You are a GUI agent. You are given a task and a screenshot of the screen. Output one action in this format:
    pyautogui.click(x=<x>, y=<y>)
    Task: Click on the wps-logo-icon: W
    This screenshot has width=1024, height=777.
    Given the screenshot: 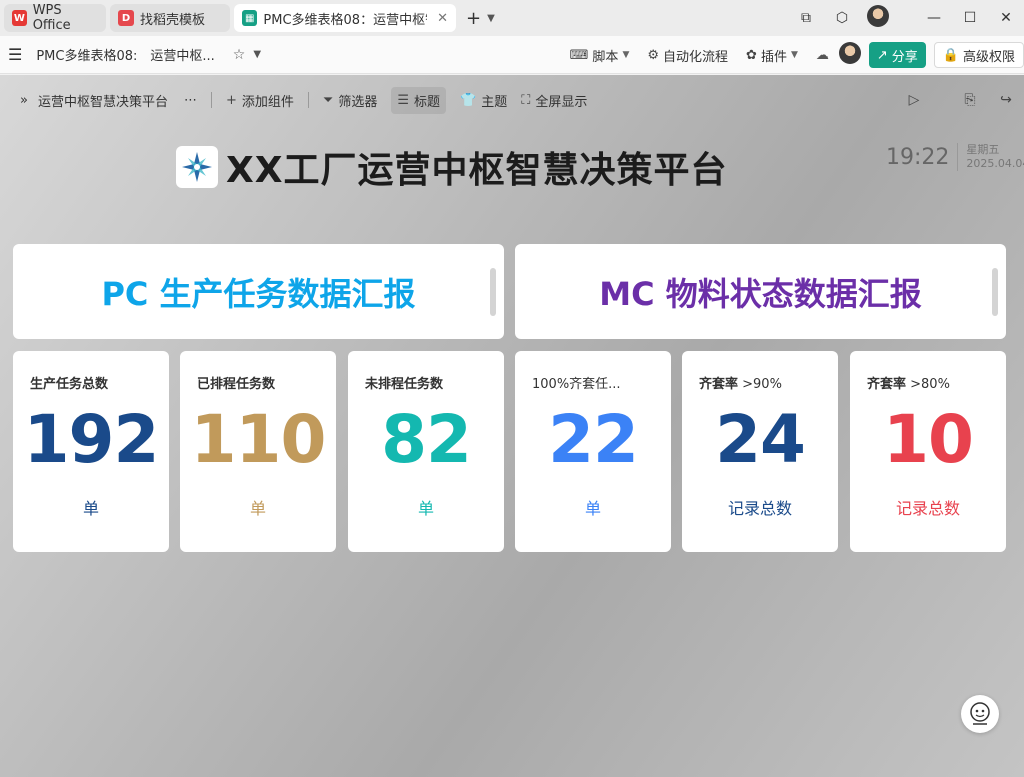 What is the action you would take?
    pyautogui.click(x=19, y=18)
    